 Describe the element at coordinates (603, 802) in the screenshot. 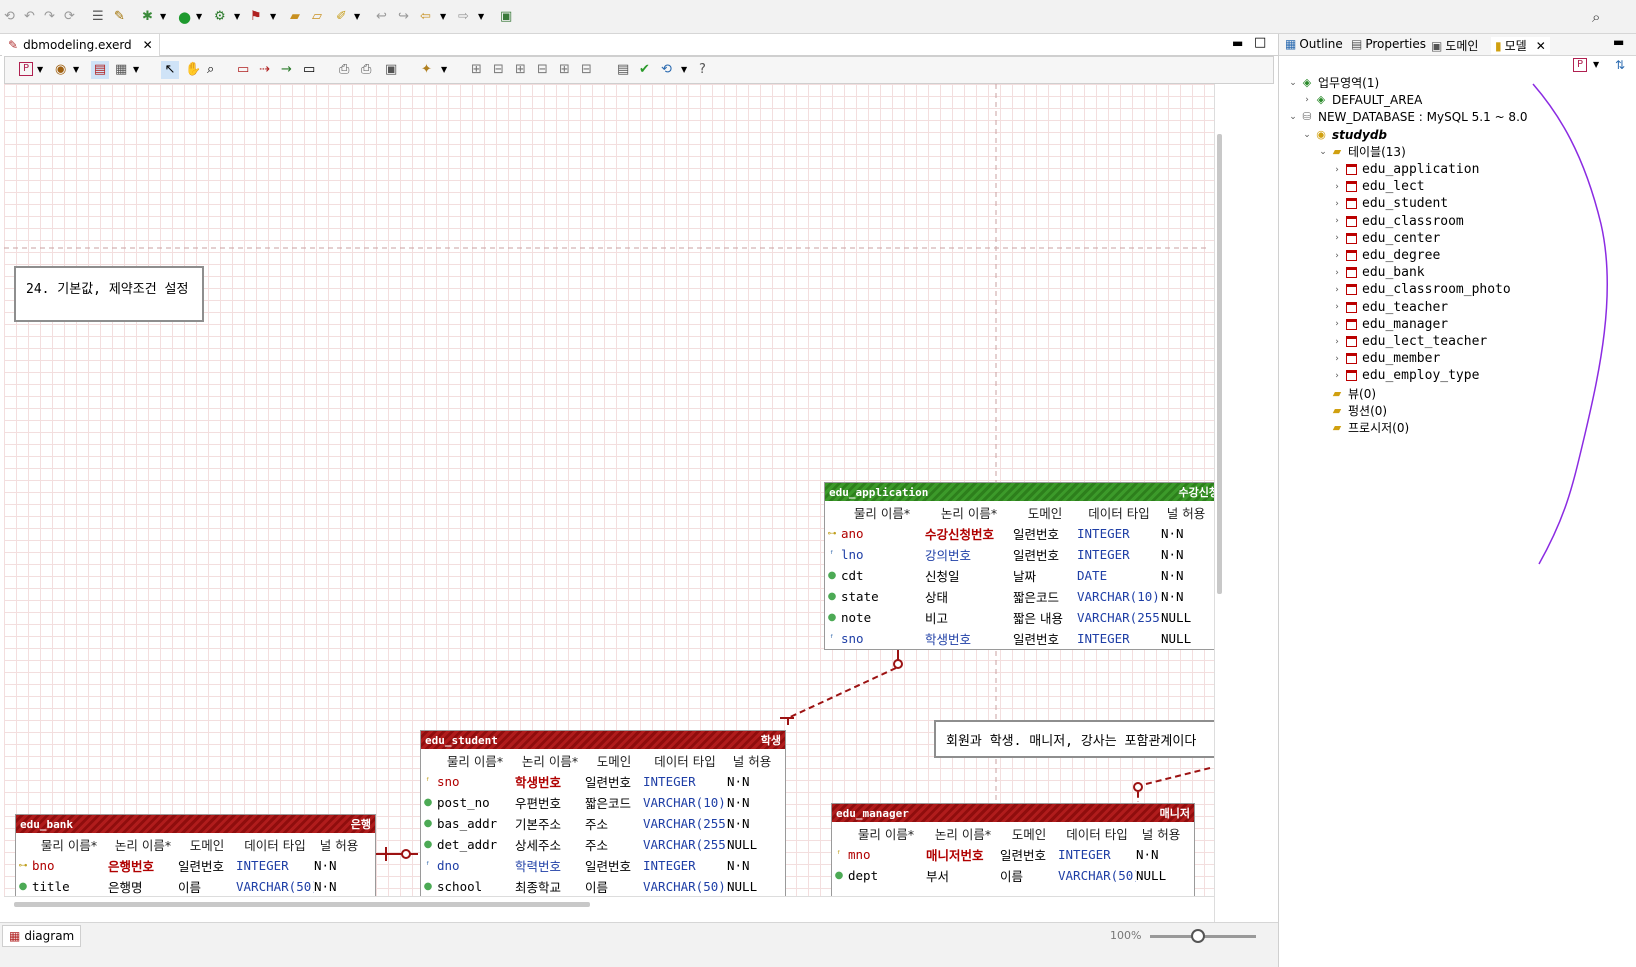

I see `entity-row: ● post_no 우편번호 짧은코드 VARCHAR(10) N·N` at that location.